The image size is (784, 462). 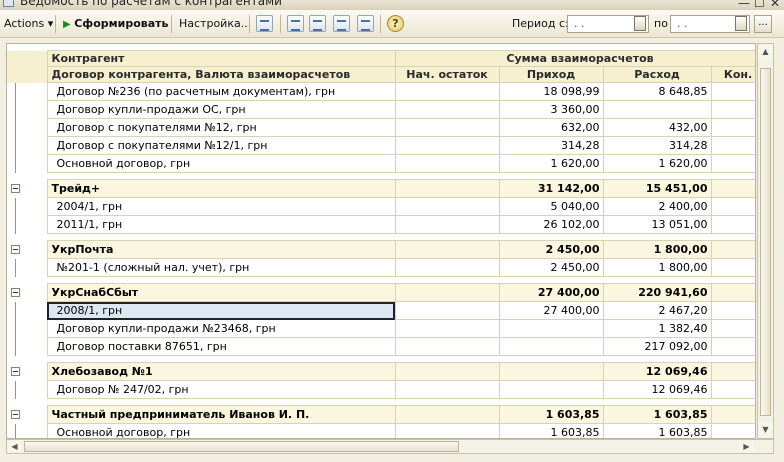 What do you see at coordinates (381, 389) in the screenshot?
I see `table-row: Договор № 247/02, грн 12 069,46` at bounding box center [381, 389].